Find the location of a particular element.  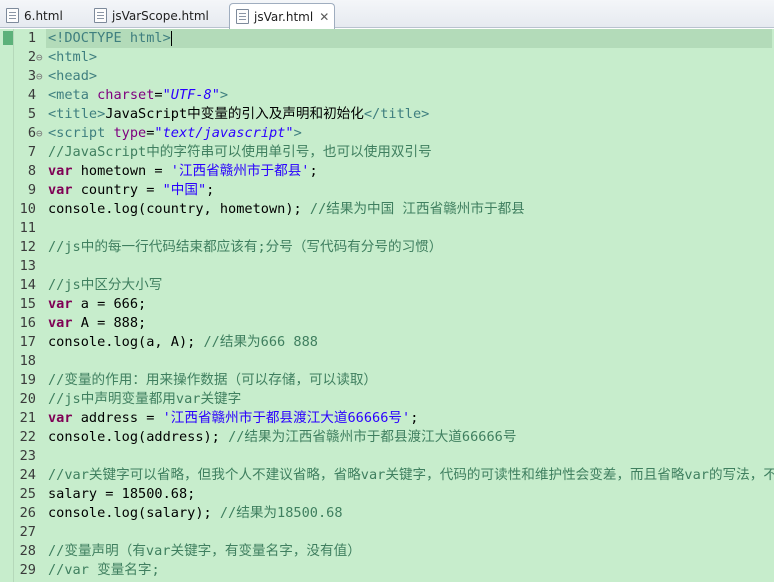

code-token: console.log(country, hometown); is located at coordinates (179, 209).